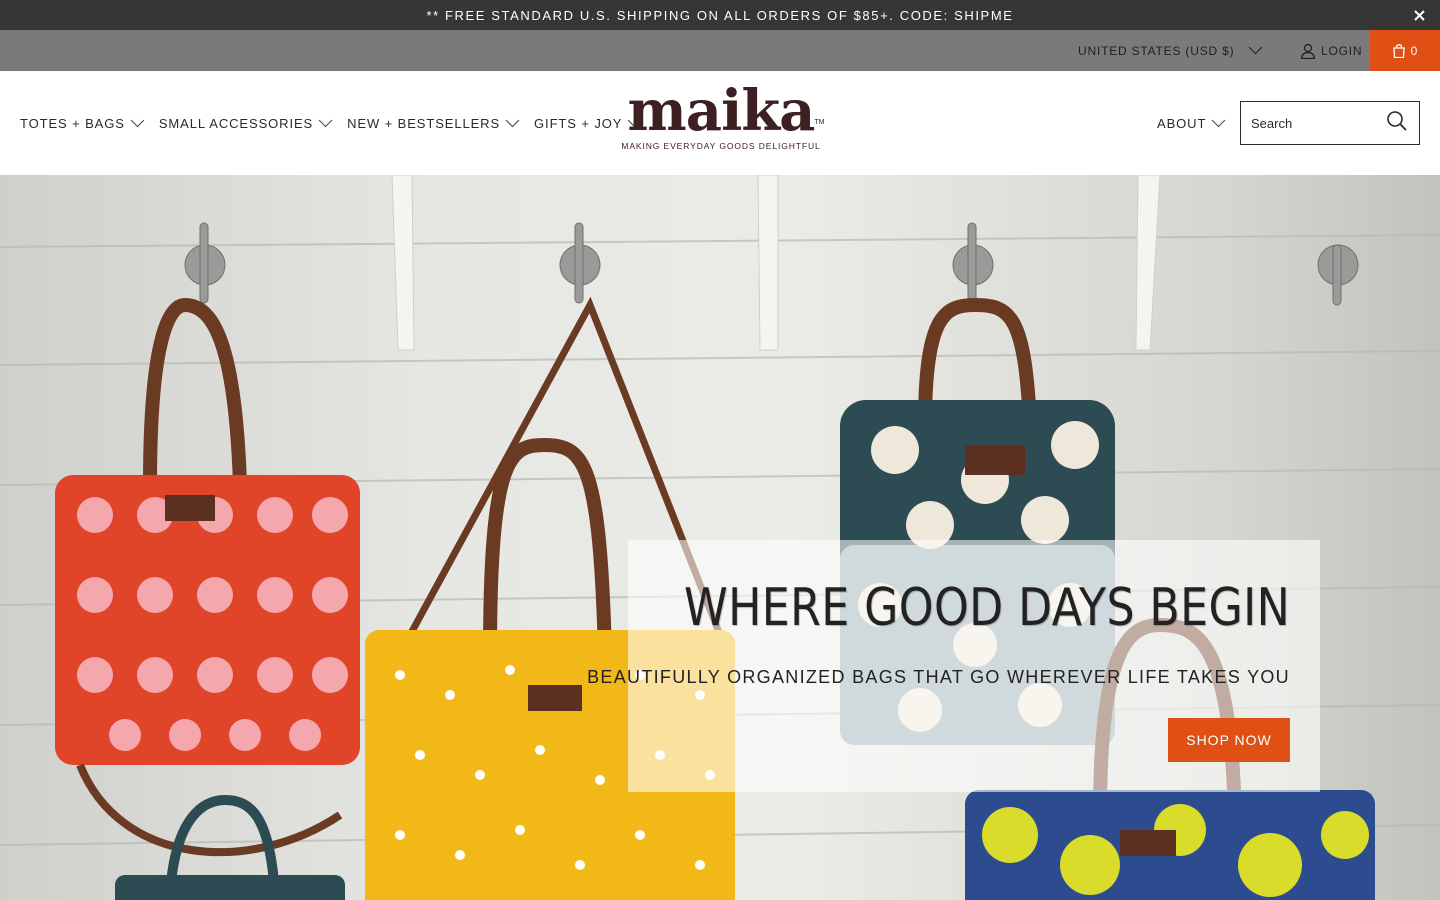 Image resolution: width=1440 pixels, height=900 pixels. Describe the element at coordinates (1156, 50) in the screenshot. I see `currency-label: UNITED STATES (USD $)` at that location.